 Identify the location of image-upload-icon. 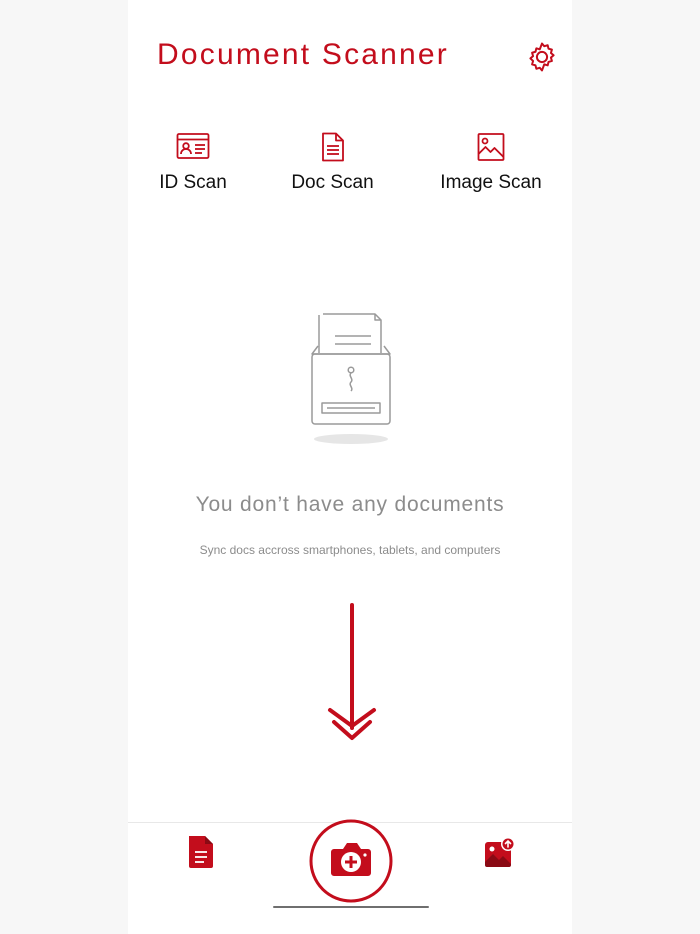
(500, 852).